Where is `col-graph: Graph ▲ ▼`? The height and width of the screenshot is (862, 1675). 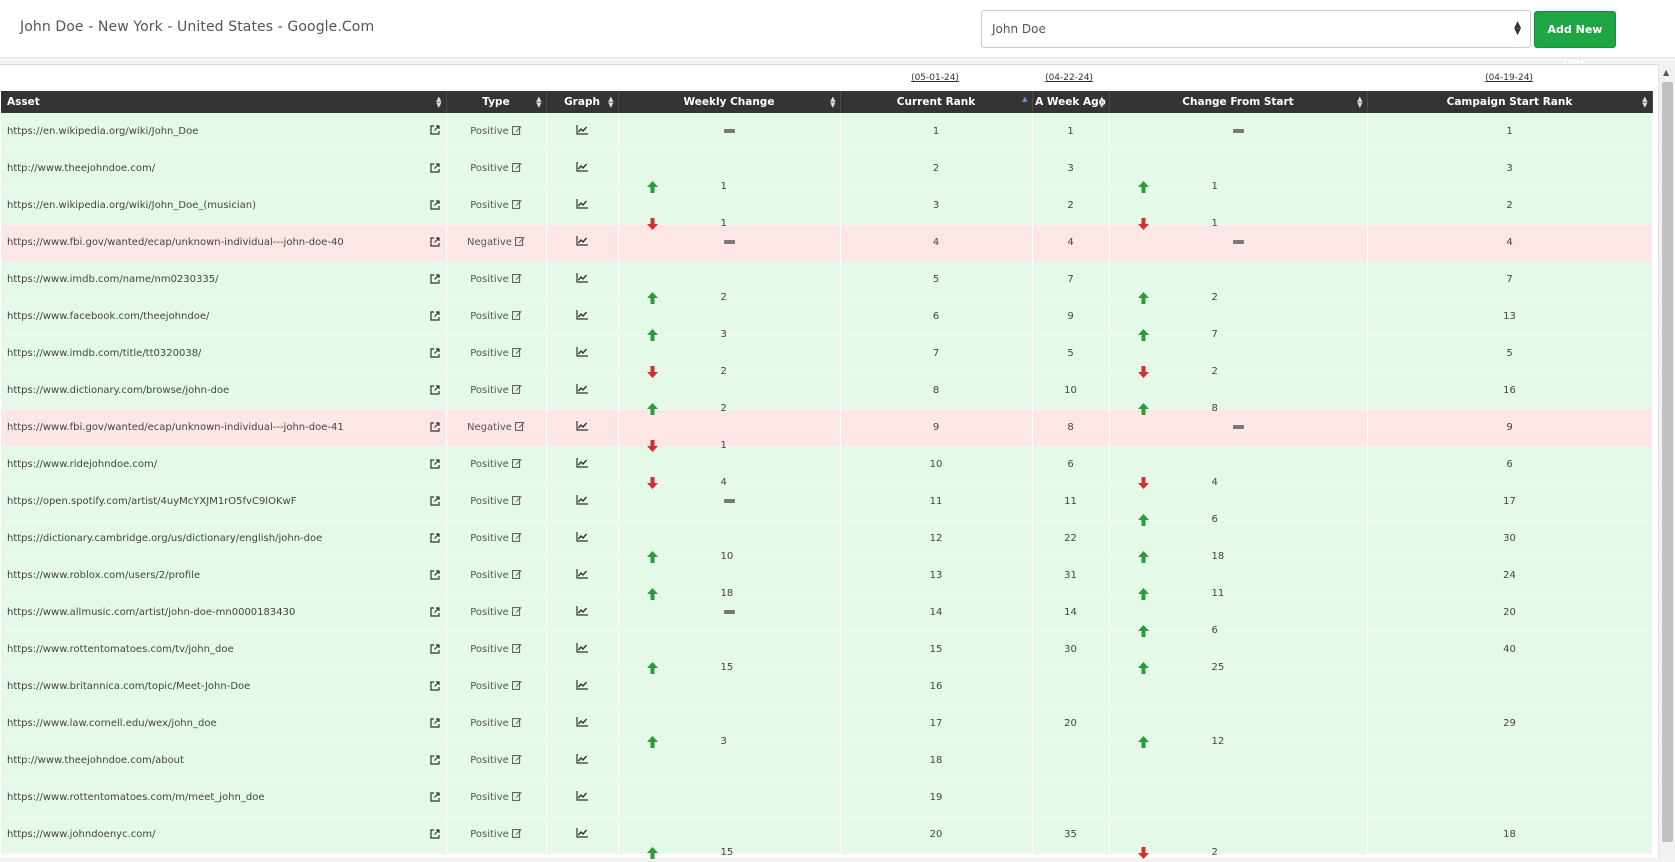 col-graph: Graph ▲ ▼ is located at coordinates (582, 102).